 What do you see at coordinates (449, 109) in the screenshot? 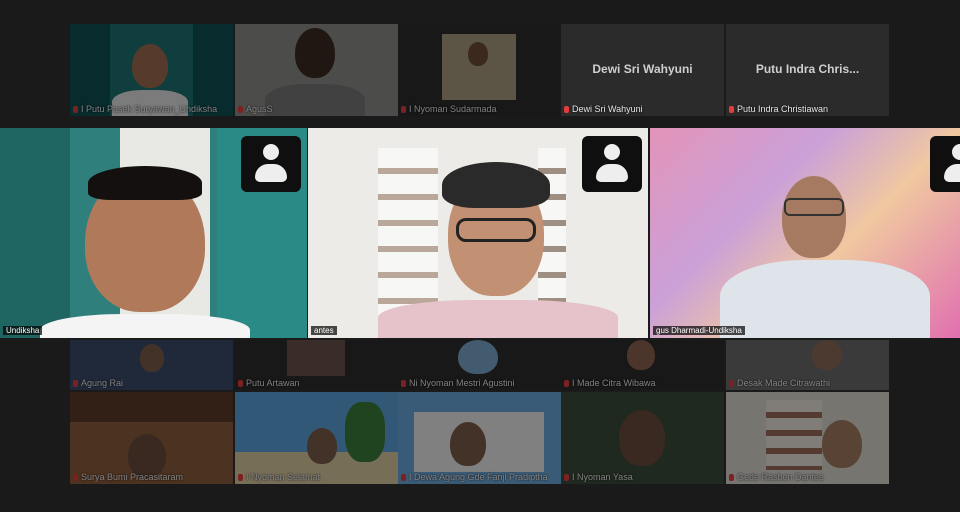
I see `participant-name: I Nyoman Sudarmada` at bounding box center [449, 109].